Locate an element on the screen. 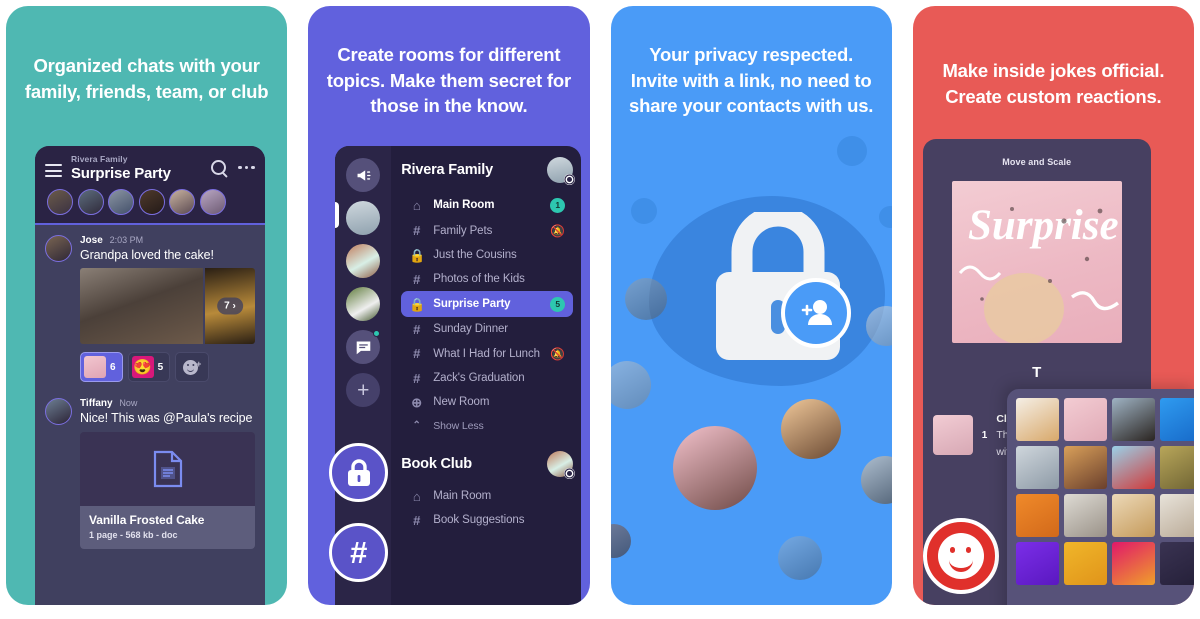 The width and height of the screenshot is (1200, 619). reactions-picker-button is located at coordinates (960, 556).